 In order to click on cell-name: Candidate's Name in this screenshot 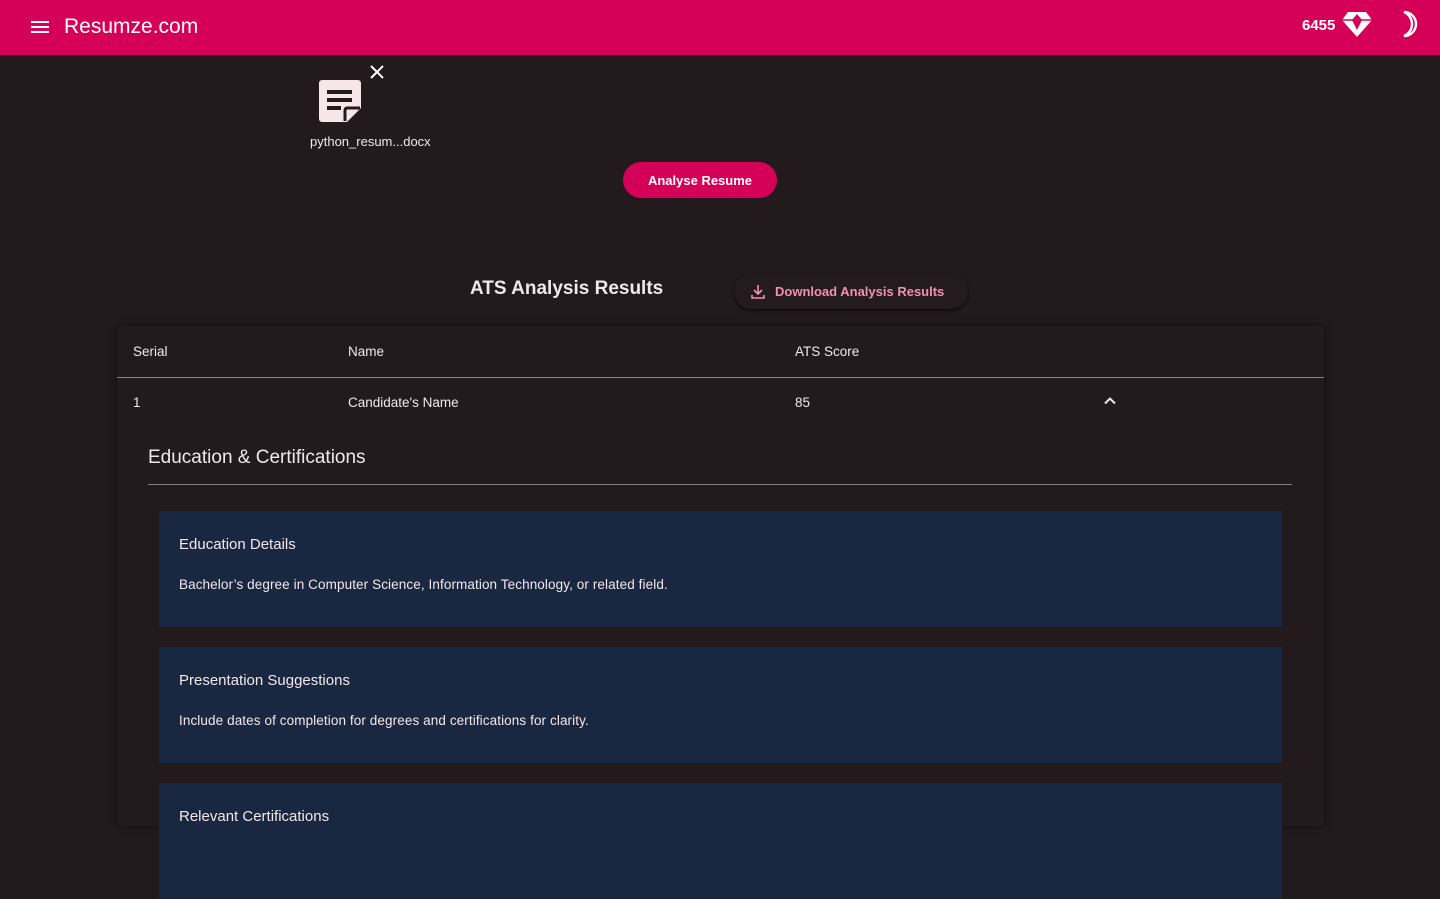, I will do `click(403, 402)`.